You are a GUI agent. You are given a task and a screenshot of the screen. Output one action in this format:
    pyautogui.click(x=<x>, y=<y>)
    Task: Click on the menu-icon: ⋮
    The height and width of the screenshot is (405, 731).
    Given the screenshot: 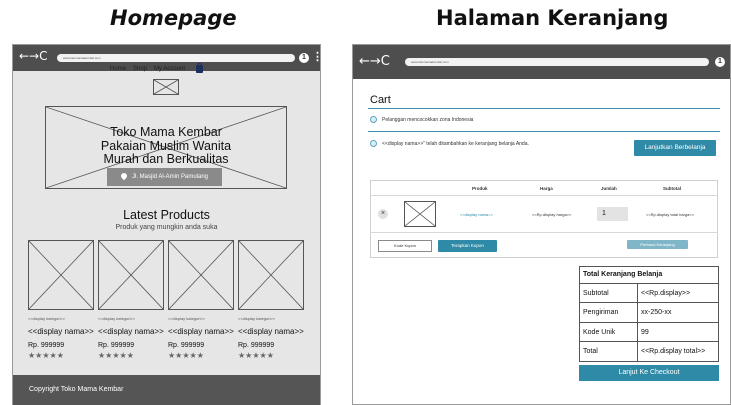 What is the action you would take?
    pyautogui.click(x=316, y=56)
    